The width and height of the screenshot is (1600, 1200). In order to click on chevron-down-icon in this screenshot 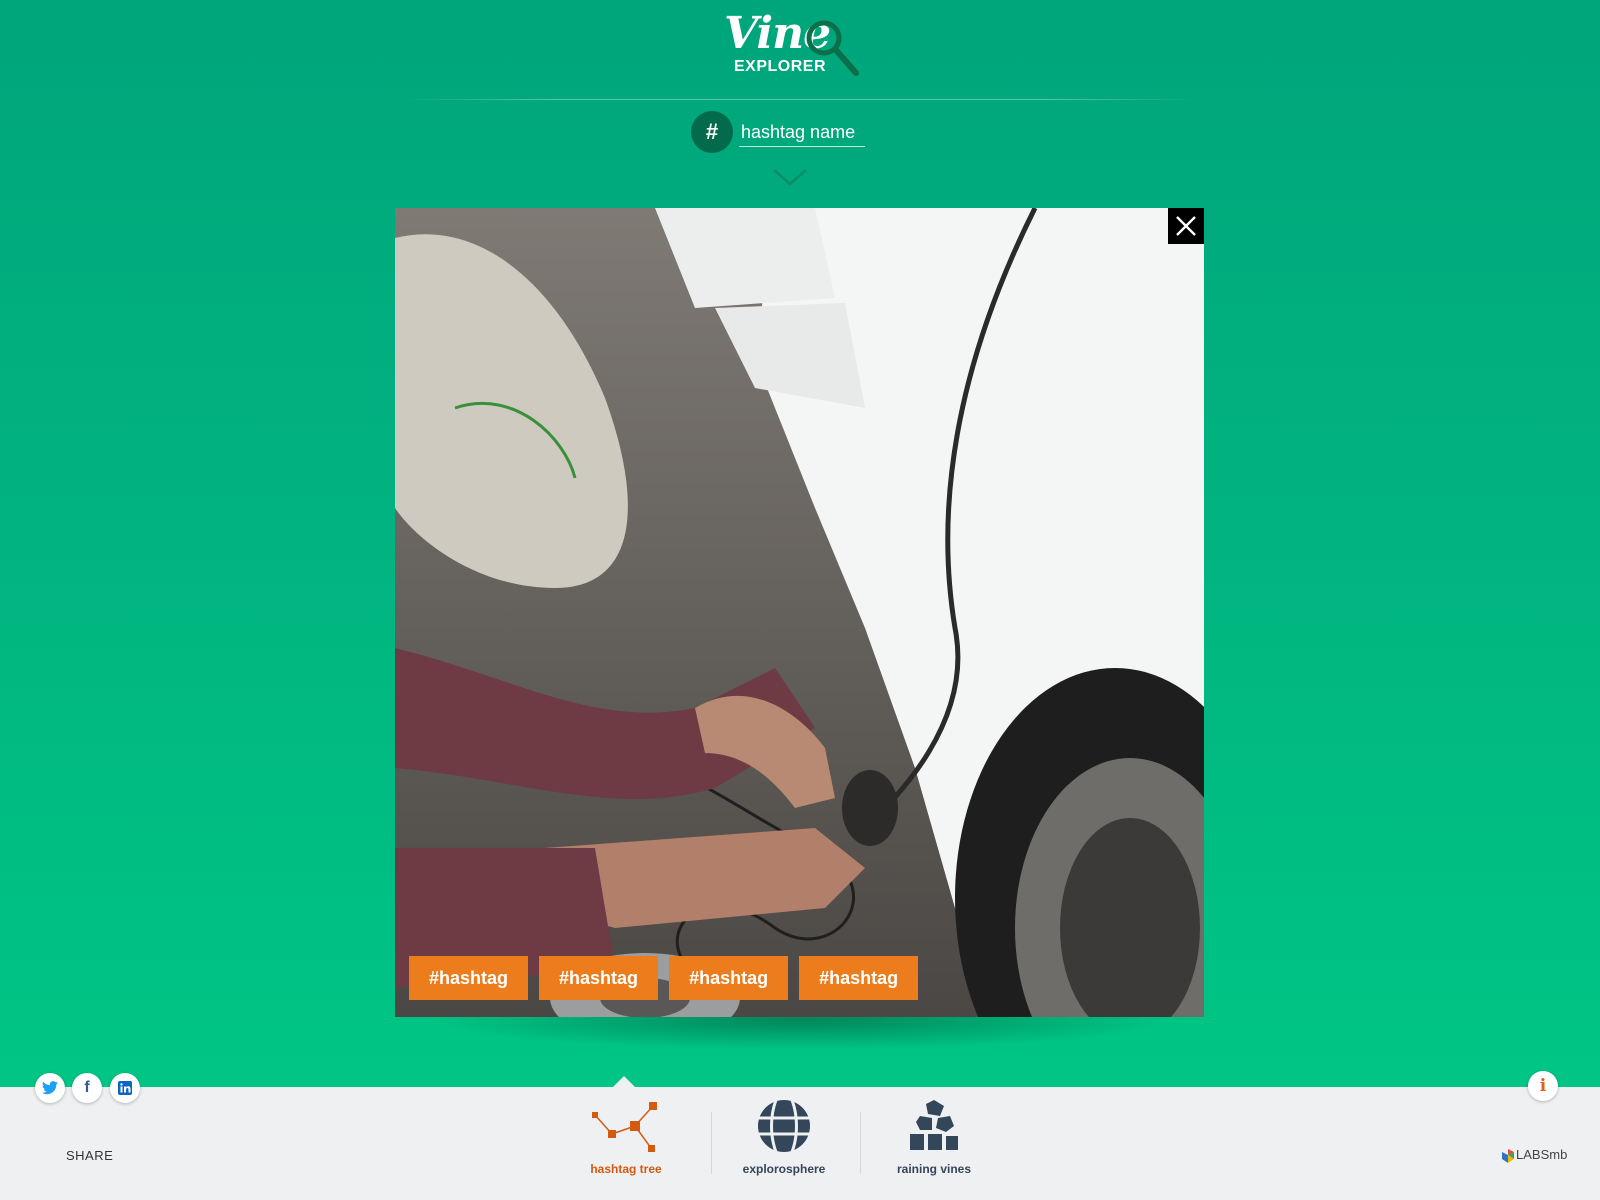, I will do `click(790, 178)`.